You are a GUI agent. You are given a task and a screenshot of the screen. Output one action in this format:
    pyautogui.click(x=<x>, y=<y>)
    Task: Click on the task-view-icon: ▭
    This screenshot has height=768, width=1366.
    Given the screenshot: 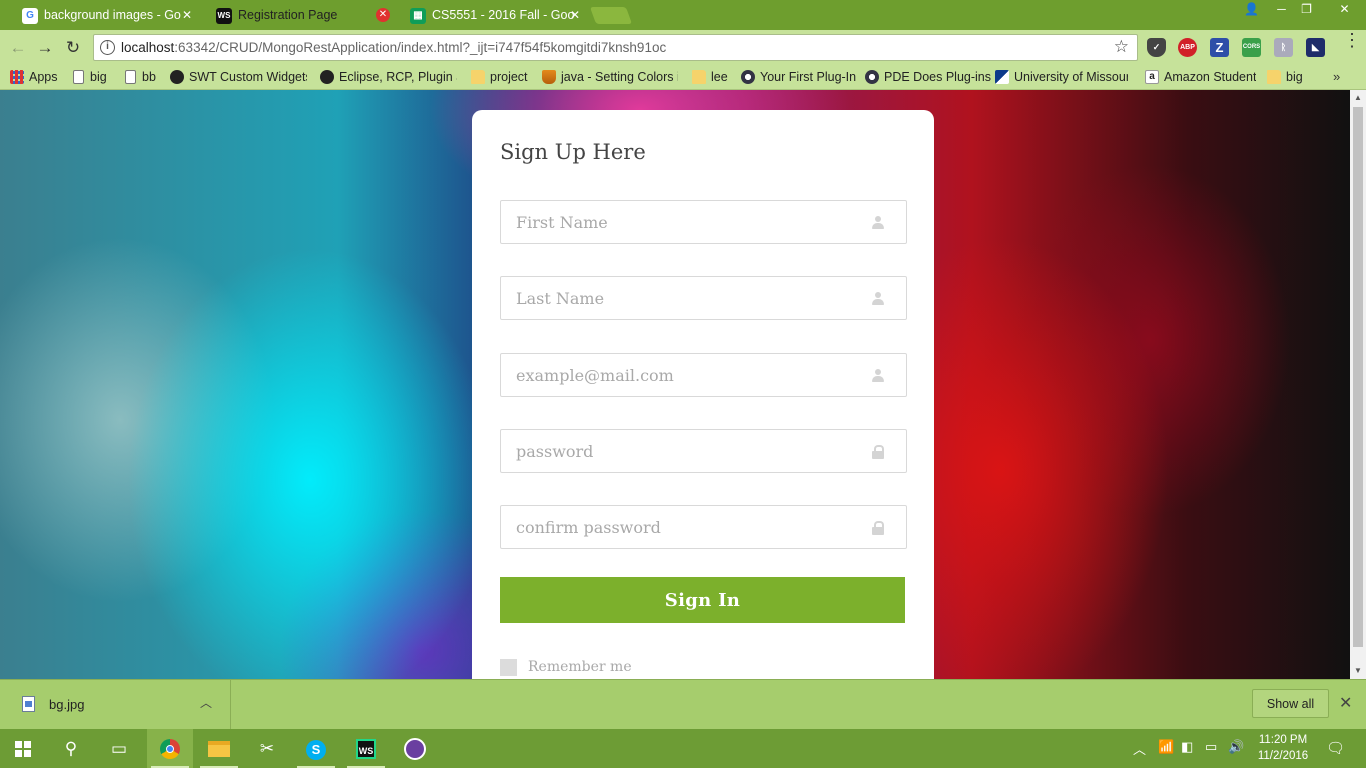 What is the action you would take?
    pyautogui.click(x=119, y=748)
    